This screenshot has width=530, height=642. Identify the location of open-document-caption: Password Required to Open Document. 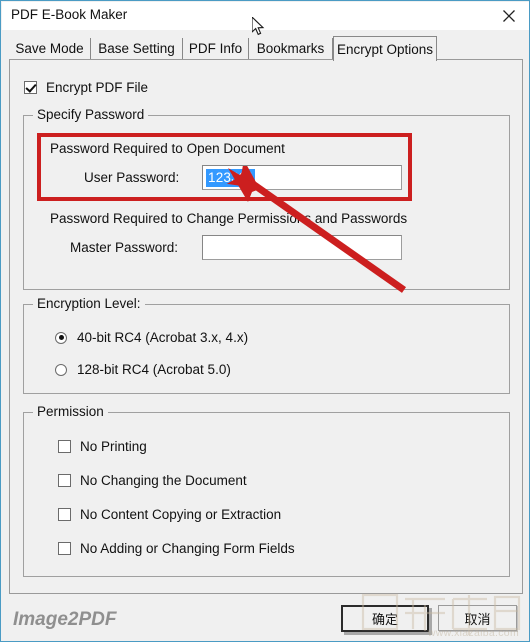
(167, 148).